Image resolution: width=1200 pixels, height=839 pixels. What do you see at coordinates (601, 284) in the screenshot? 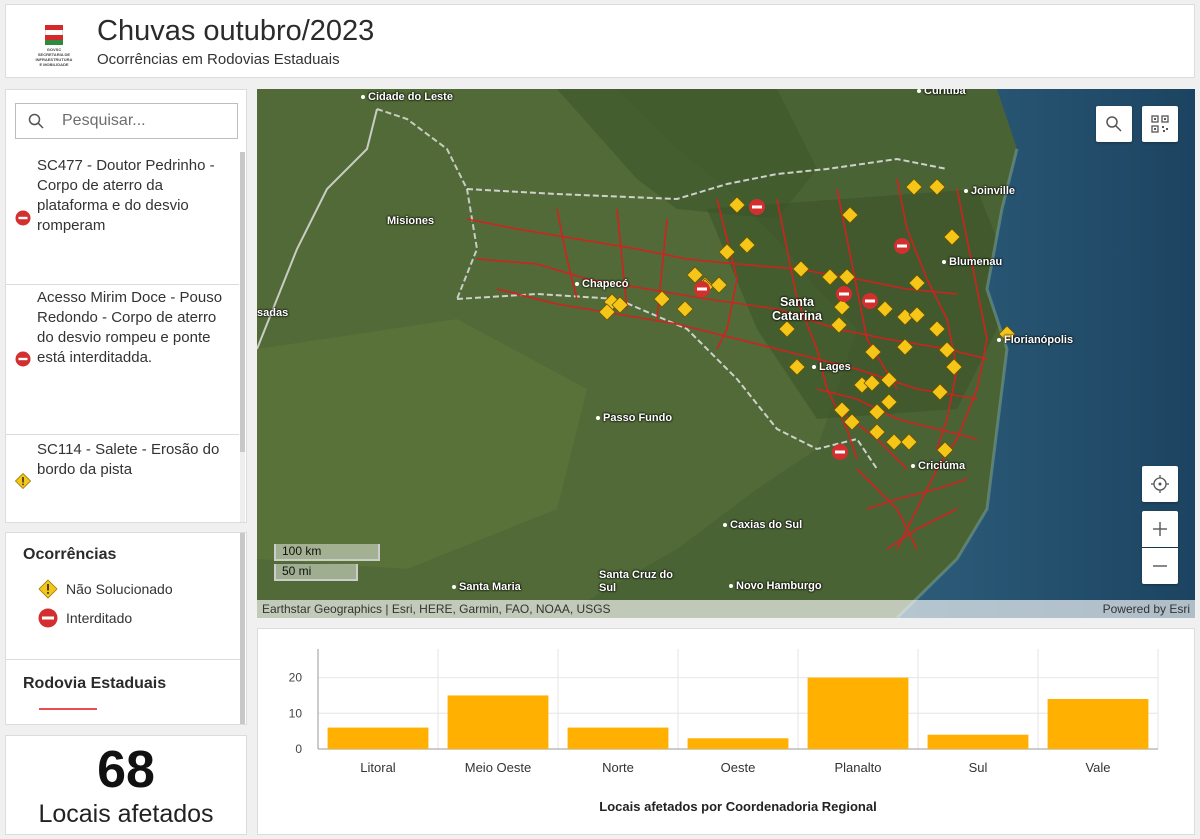
I see `map-label: Chapecó` at bounding box center [601, 284].